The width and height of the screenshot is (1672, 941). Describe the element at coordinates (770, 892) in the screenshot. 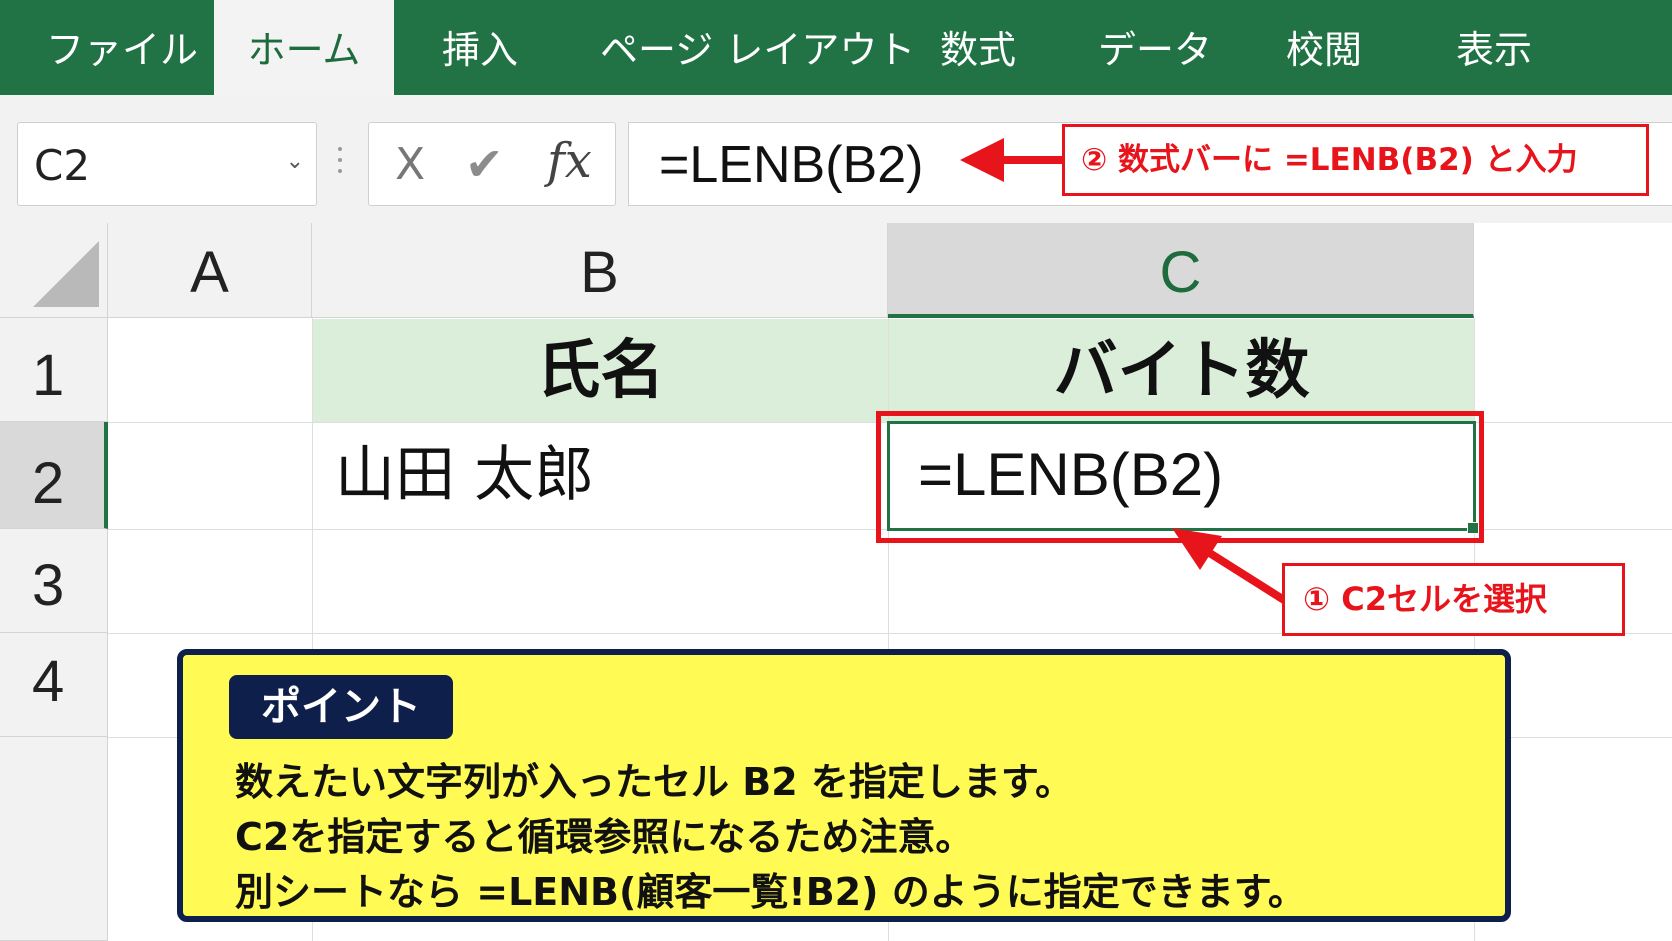

I see `point-line-3: 別シートなら =LENB(顧客一覧!B2) のように指定できます。` at that location.